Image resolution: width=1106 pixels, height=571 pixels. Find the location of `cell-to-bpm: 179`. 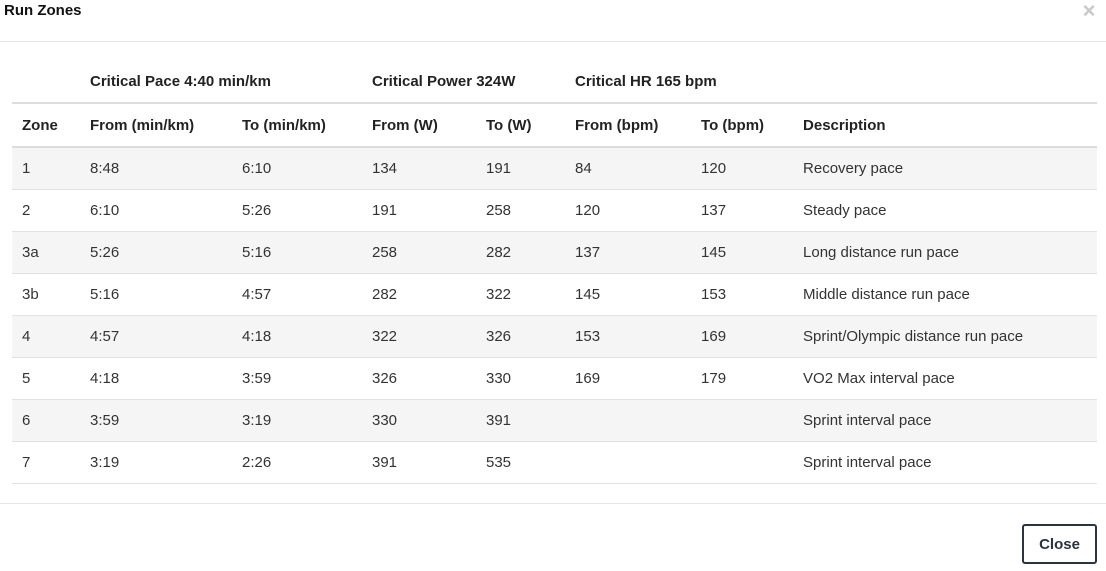

cell-to-bpm: 179 is located at coordinates (742, 378).